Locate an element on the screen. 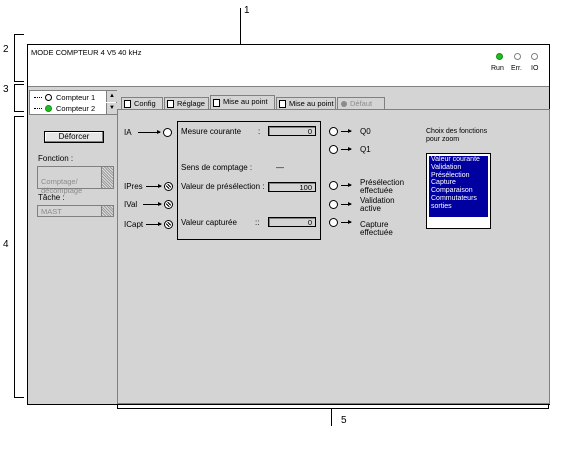  task-value: MAST is located at coordinates (51, 211).